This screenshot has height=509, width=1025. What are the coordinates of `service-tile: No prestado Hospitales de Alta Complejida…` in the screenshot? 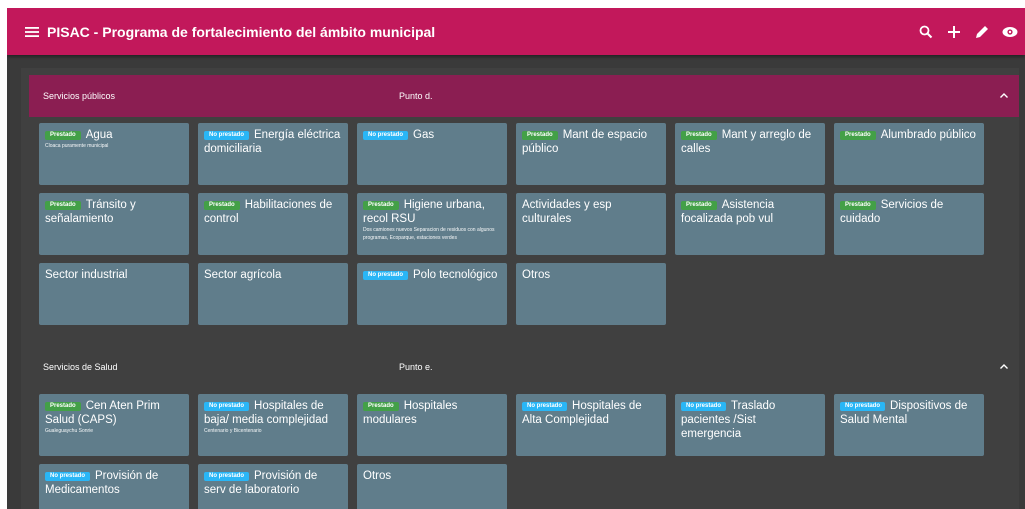 It's located at (591, 425).